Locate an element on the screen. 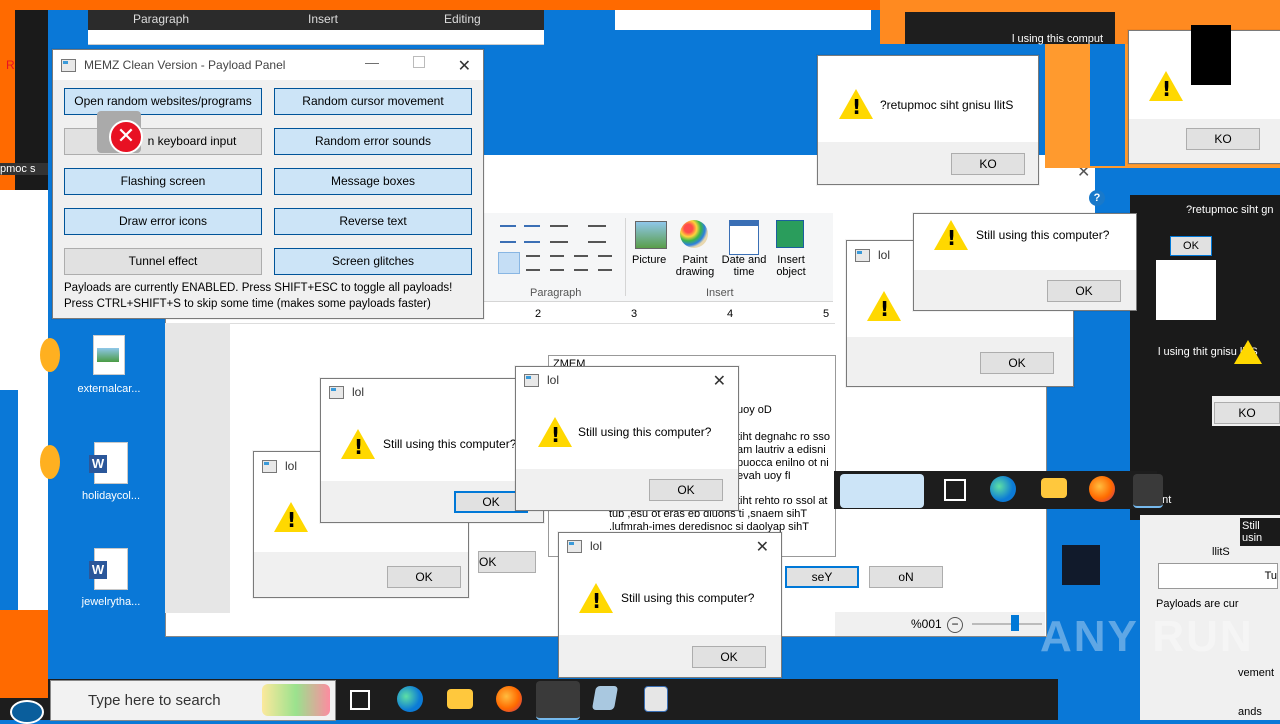  dialog-still-using-3: lol ✕ Still using this computer? OK is located at coordinates (670, 605).